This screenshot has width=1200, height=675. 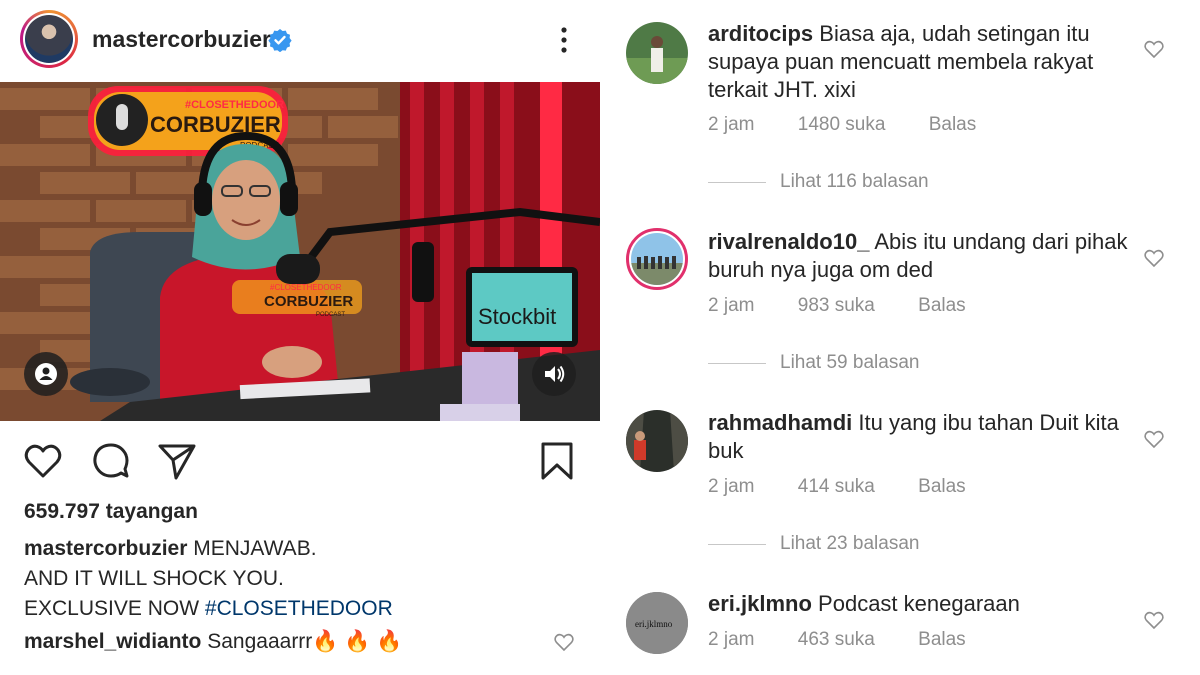 I want to click on comment-likes: 414 suka, so click(x=836, y=486).